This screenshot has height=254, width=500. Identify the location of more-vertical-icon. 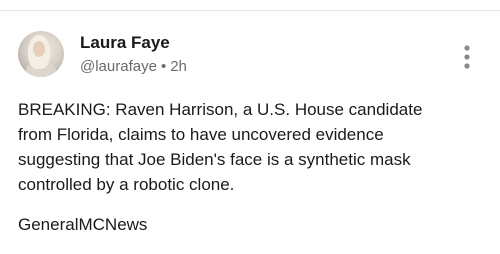
(467, 57).